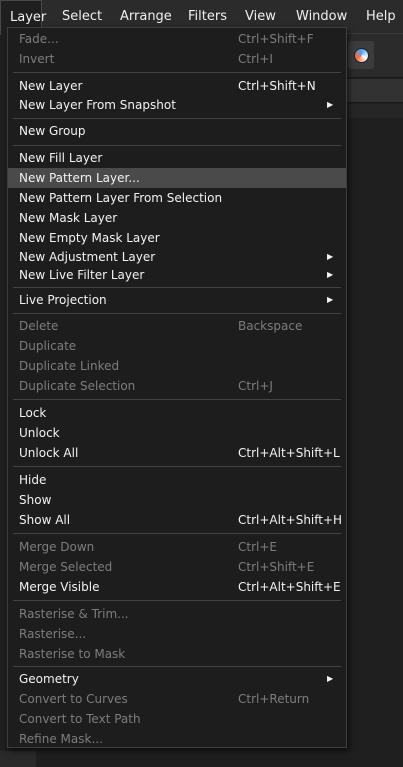 The image size is (403, 767). Describe the element at coordinates (68, 218) in the screenshot. I see `menu-item-label: New Mask Layer` at that location.